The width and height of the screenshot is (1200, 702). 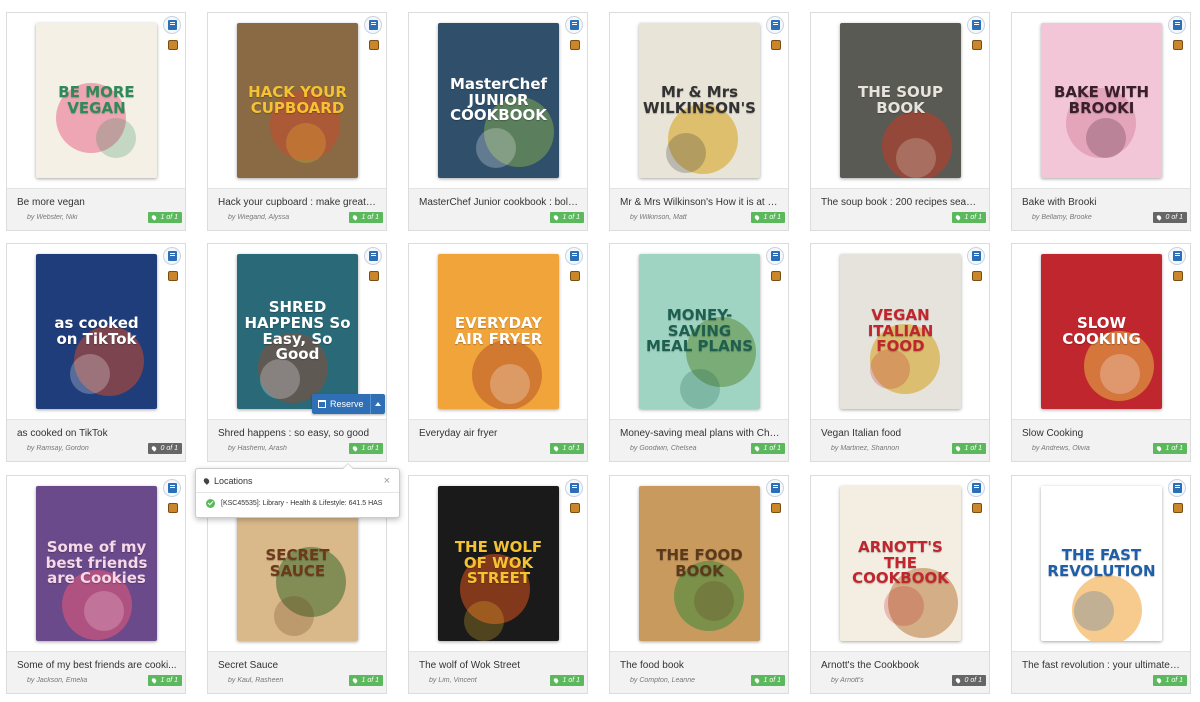 I want to click on book-cover: THE SOUP BOOK, so click(x=900, y=100).